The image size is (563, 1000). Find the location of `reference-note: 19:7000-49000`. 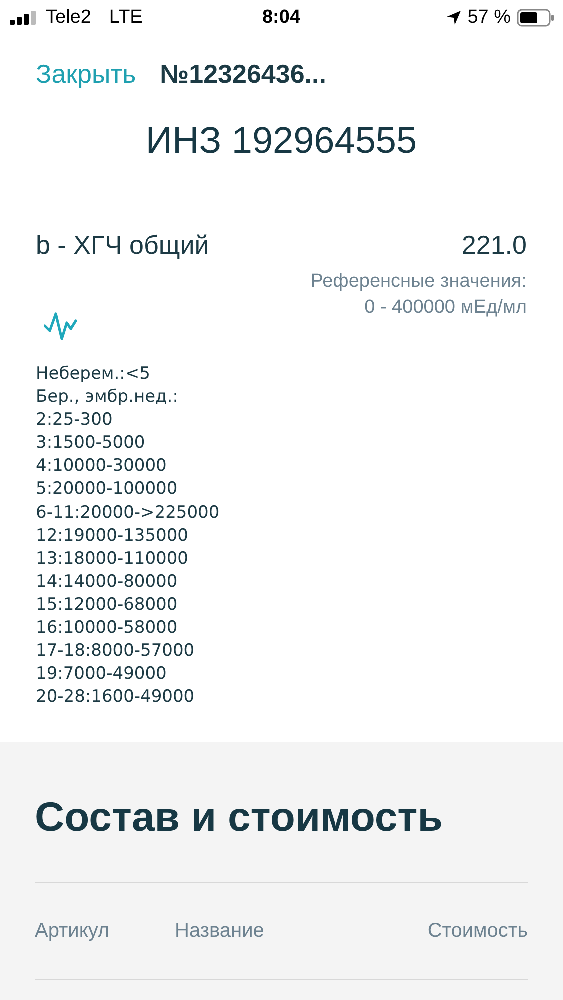

reference-note: 19:7000-49000 is located at coordinates (101, 674).